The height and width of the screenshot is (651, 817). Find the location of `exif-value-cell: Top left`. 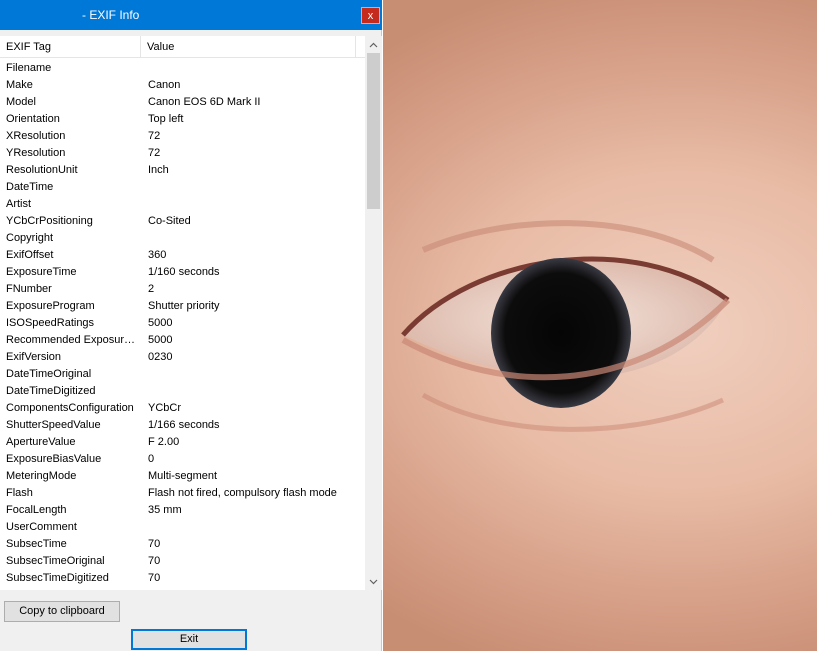

exif-value-cell: Top left is located at coordinates (166, 119).